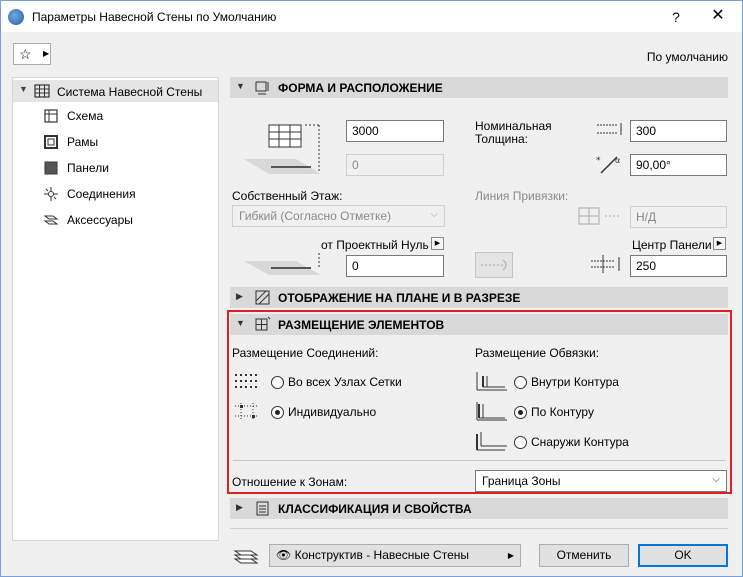 Image resolution: width=743 pixels, height=577 pixels. What do you see at coordinates (608, 165) in the screenshot?
I see `angle-icon: * α` at bounding box center [608, 165].